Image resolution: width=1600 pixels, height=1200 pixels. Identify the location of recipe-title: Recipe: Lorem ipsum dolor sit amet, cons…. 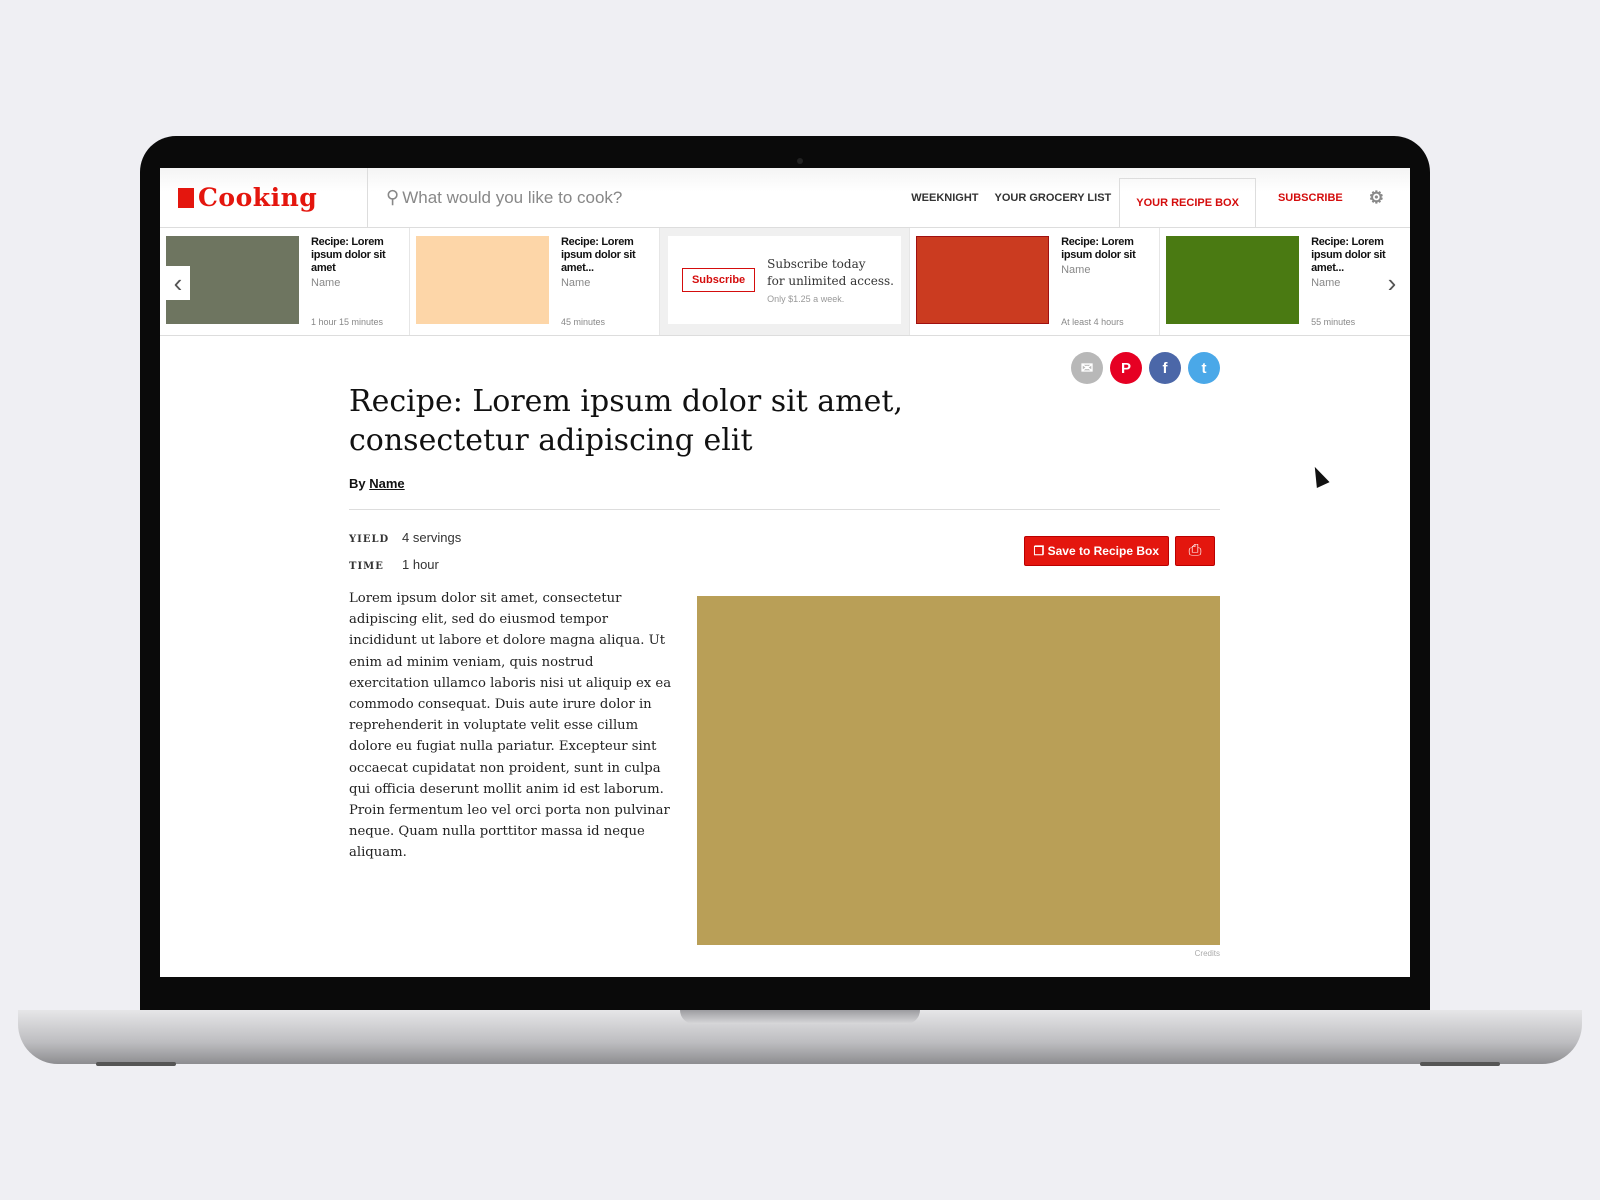
(626, 421).